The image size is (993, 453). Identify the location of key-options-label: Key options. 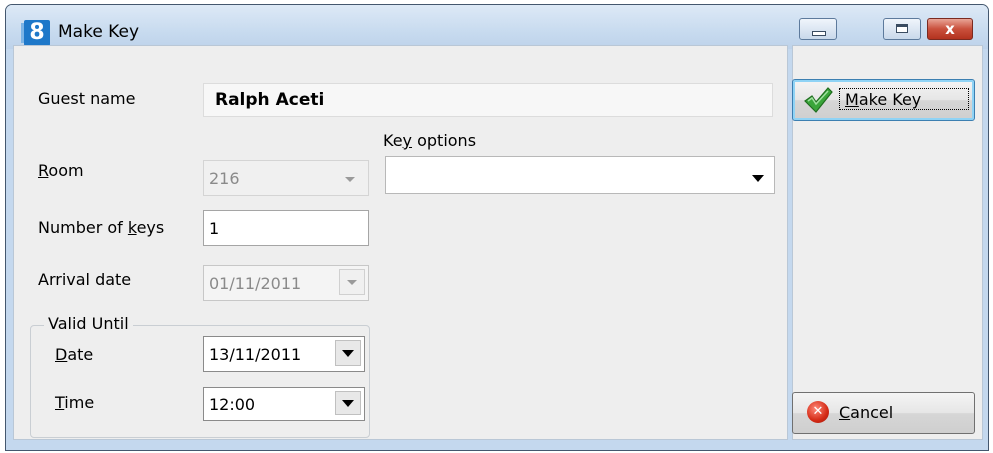
(430, 140).